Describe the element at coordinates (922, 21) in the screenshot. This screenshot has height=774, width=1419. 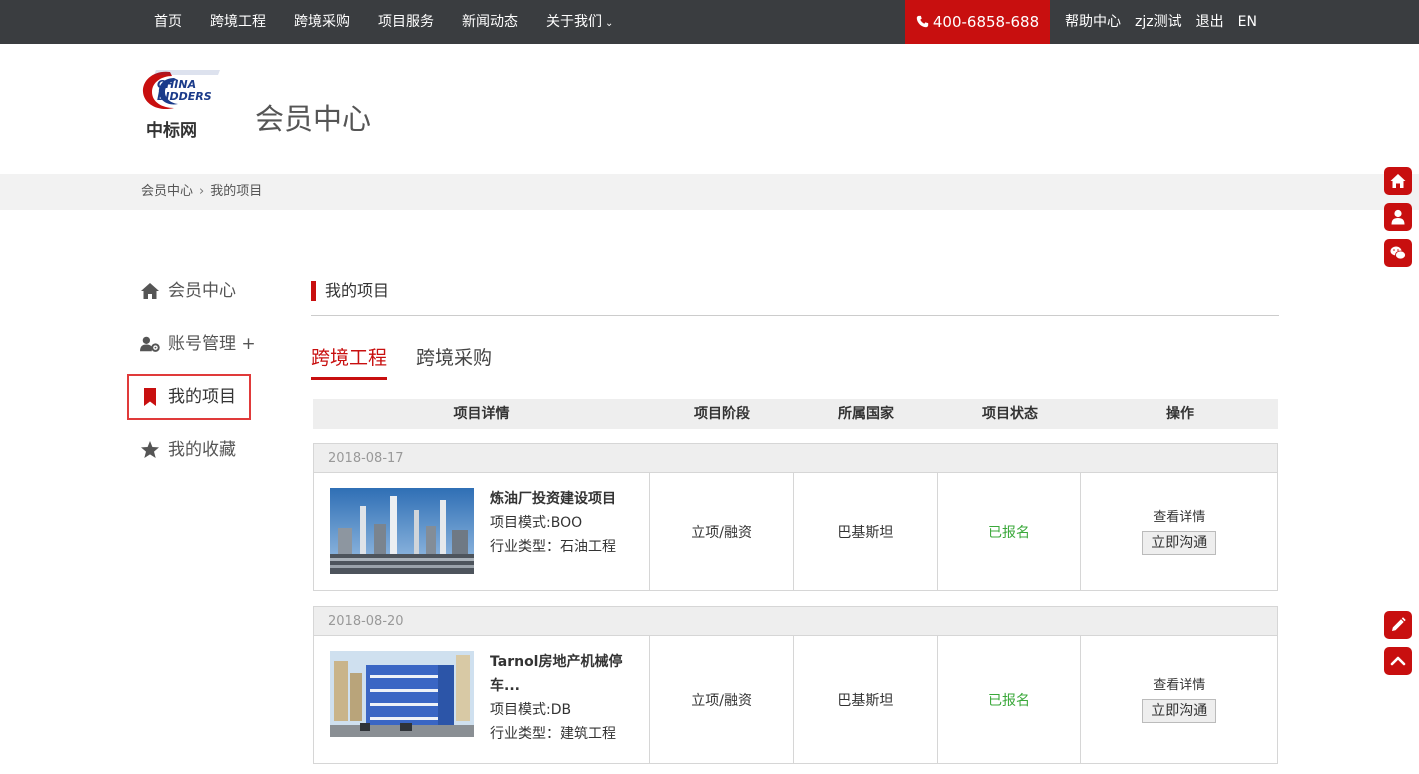
I see `phone-icon` at that location.